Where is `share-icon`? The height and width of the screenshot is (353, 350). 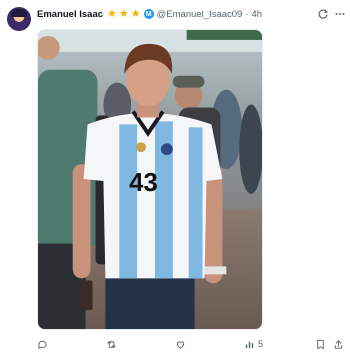
share-icon is located at coordinates (338, 344).